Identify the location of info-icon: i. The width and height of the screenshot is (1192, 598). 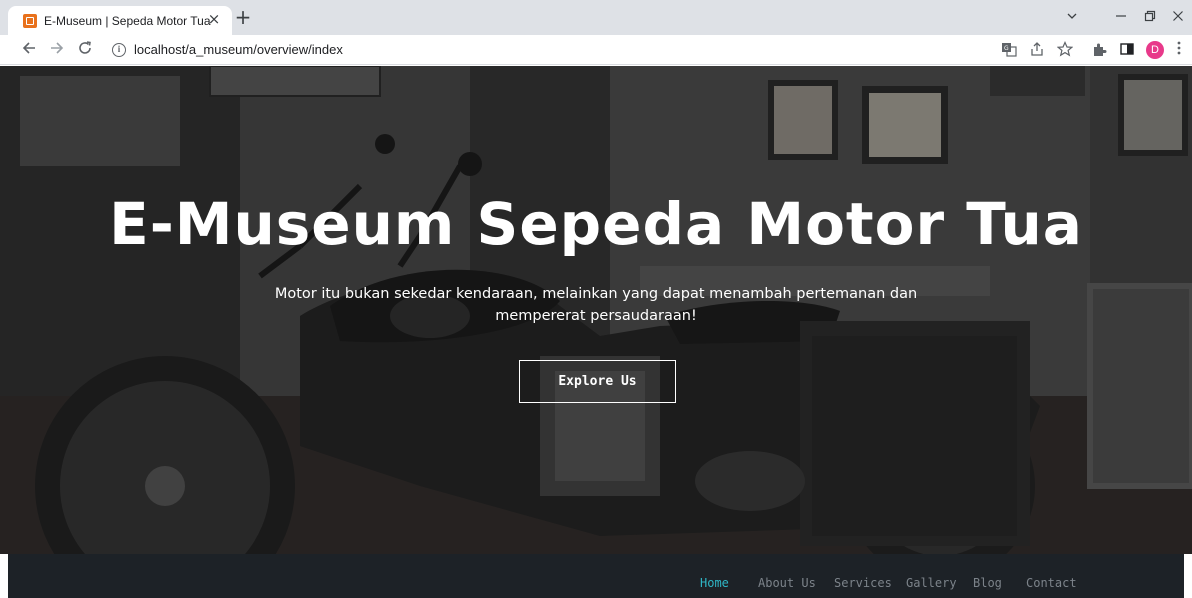
(119, 50).